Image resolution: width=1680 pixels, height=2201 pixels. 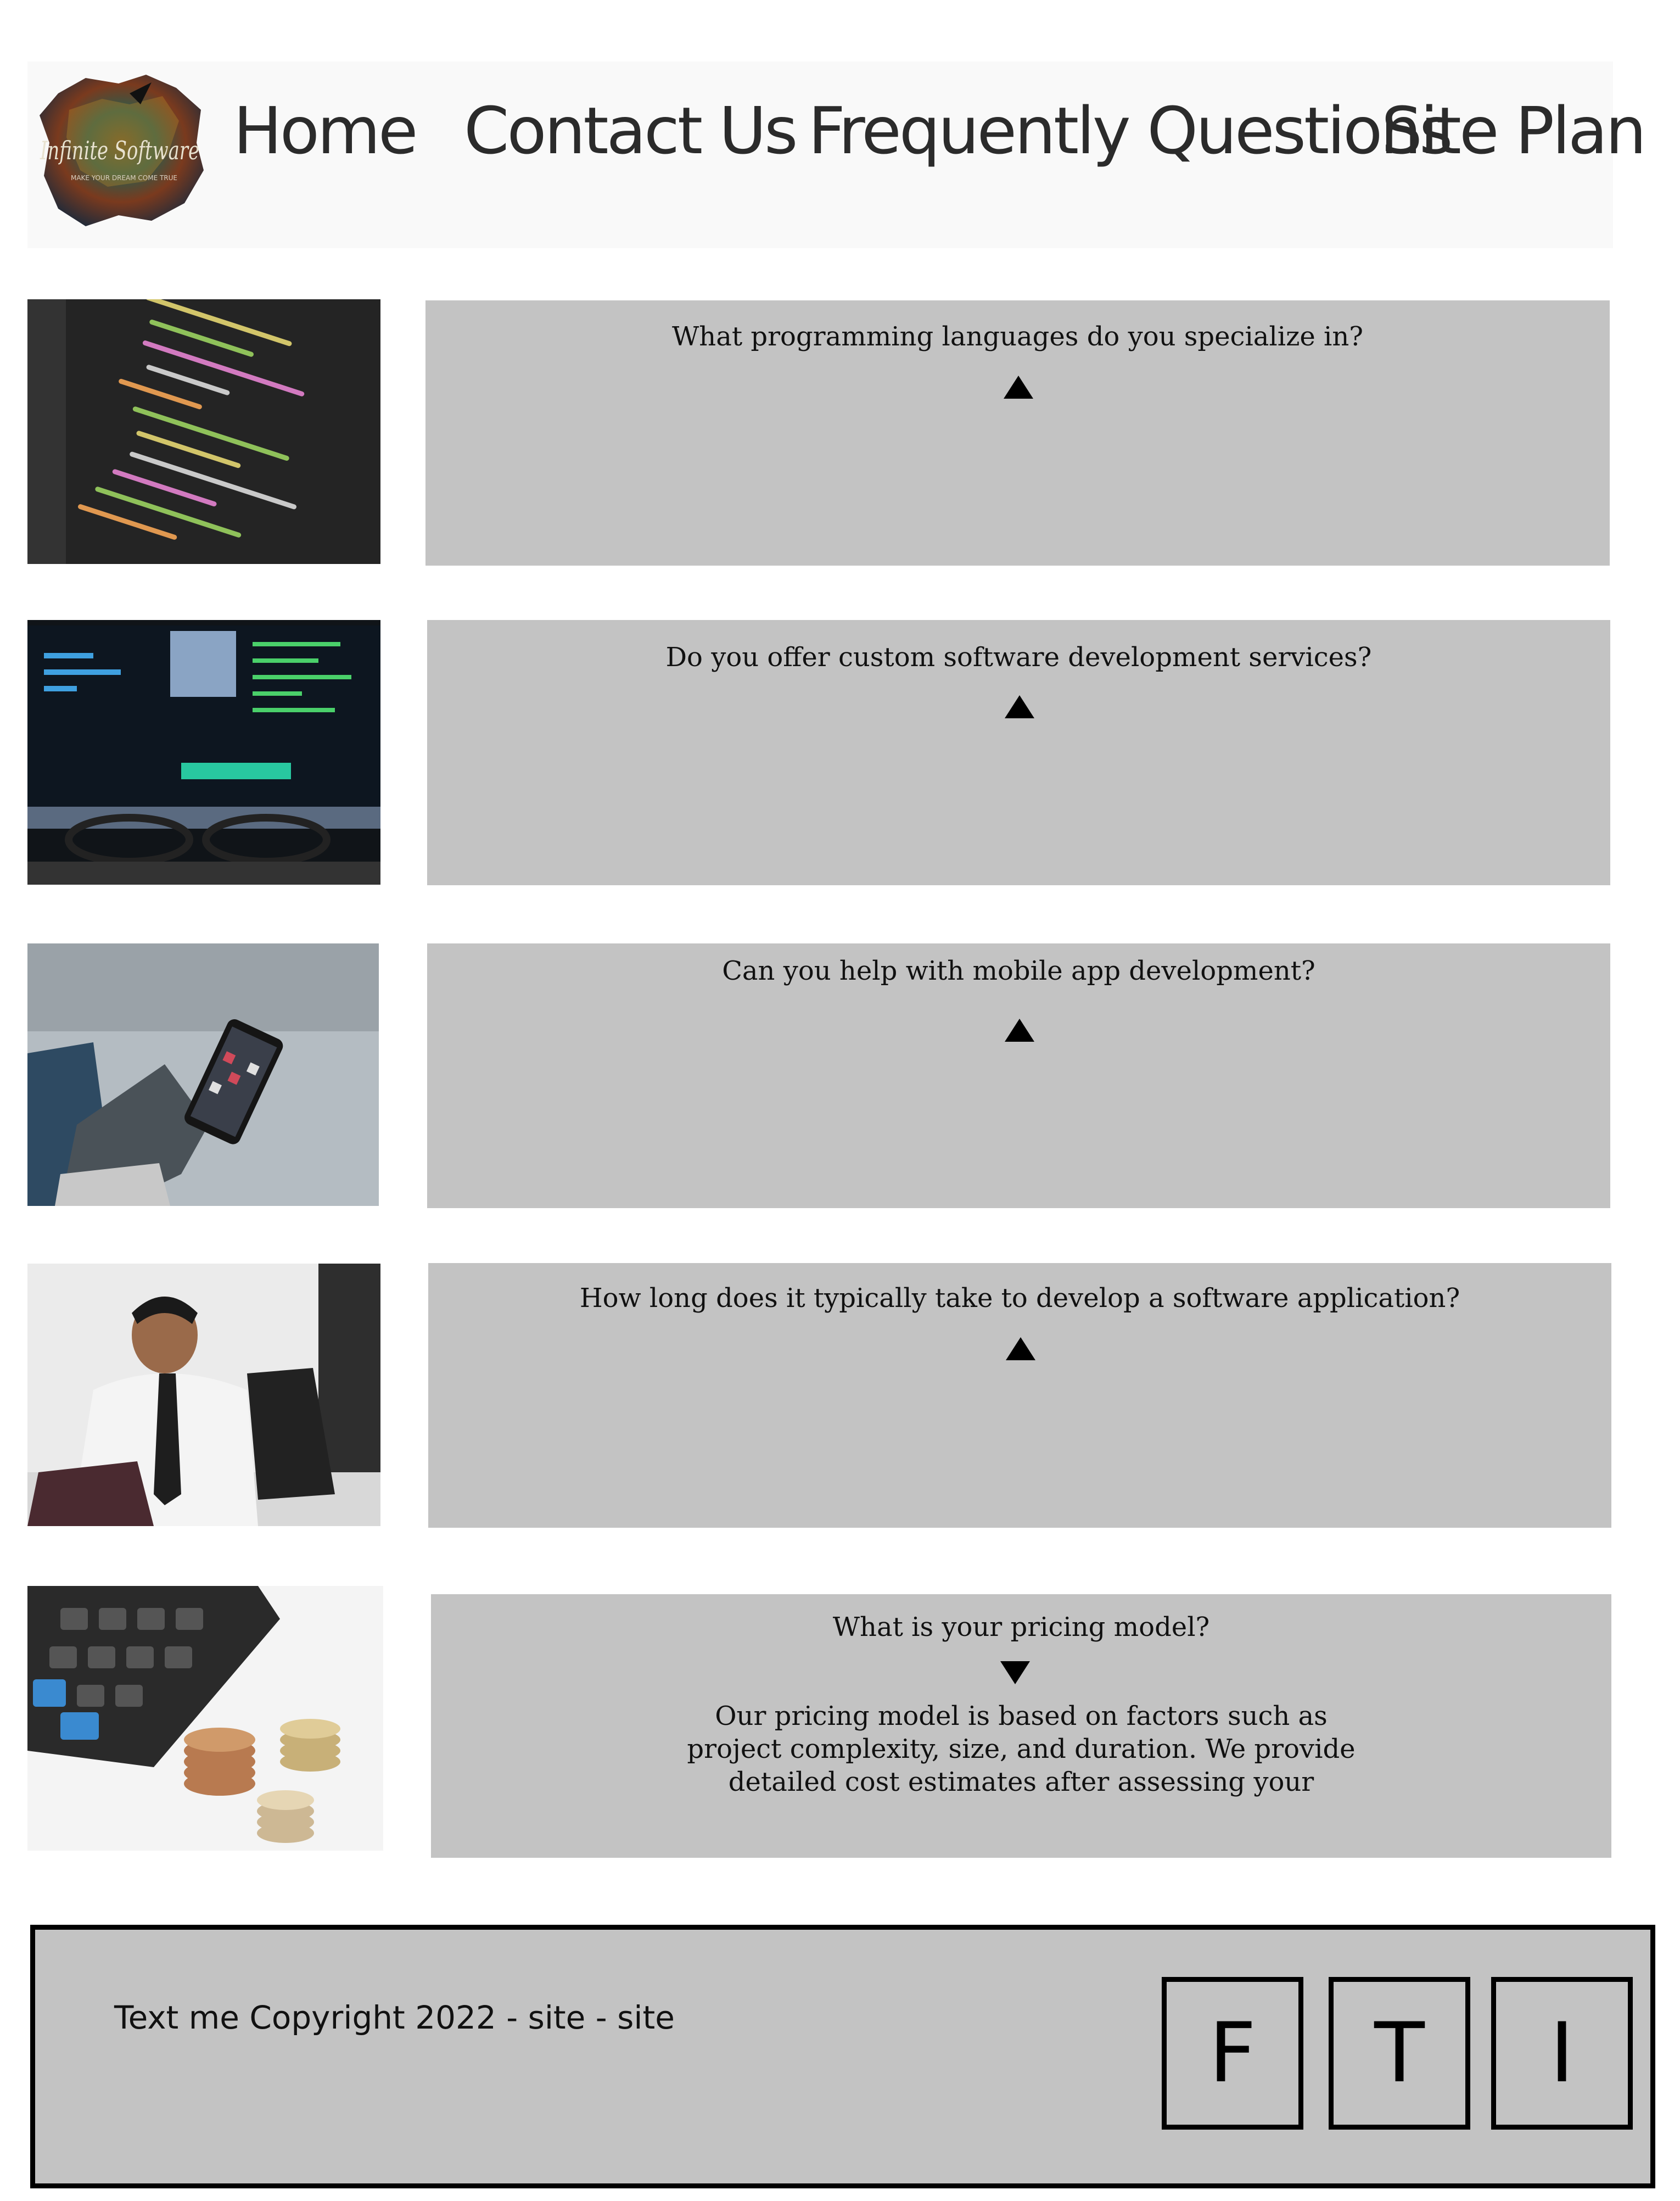 What do you see at coordinates (203, 752) in the screenshot?
I see `monitor-glasses-photo` at bounding box center [203, 752].